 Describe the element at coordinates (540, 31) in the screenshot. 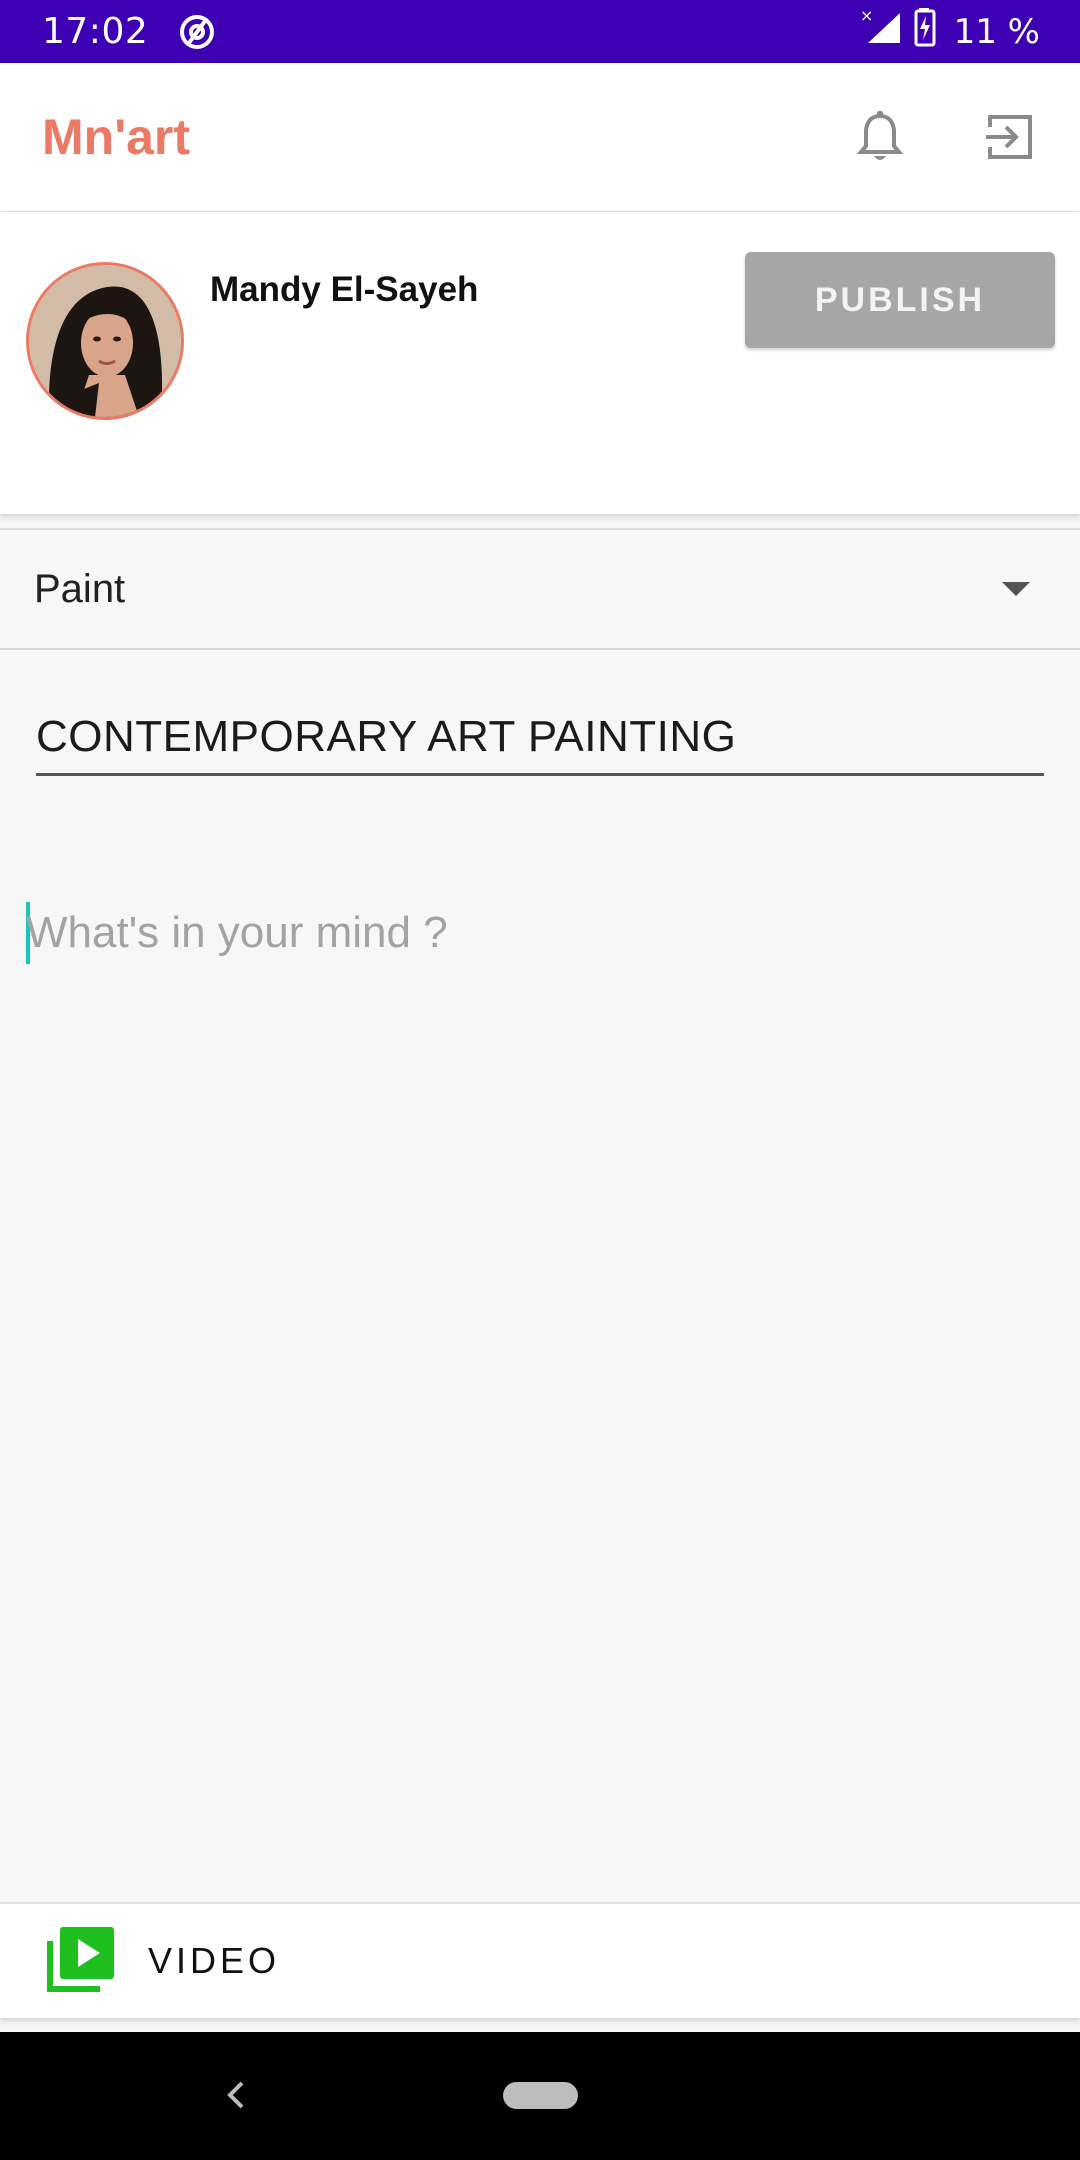

I see `status-bar: 17:02 × 11 %` at that location.